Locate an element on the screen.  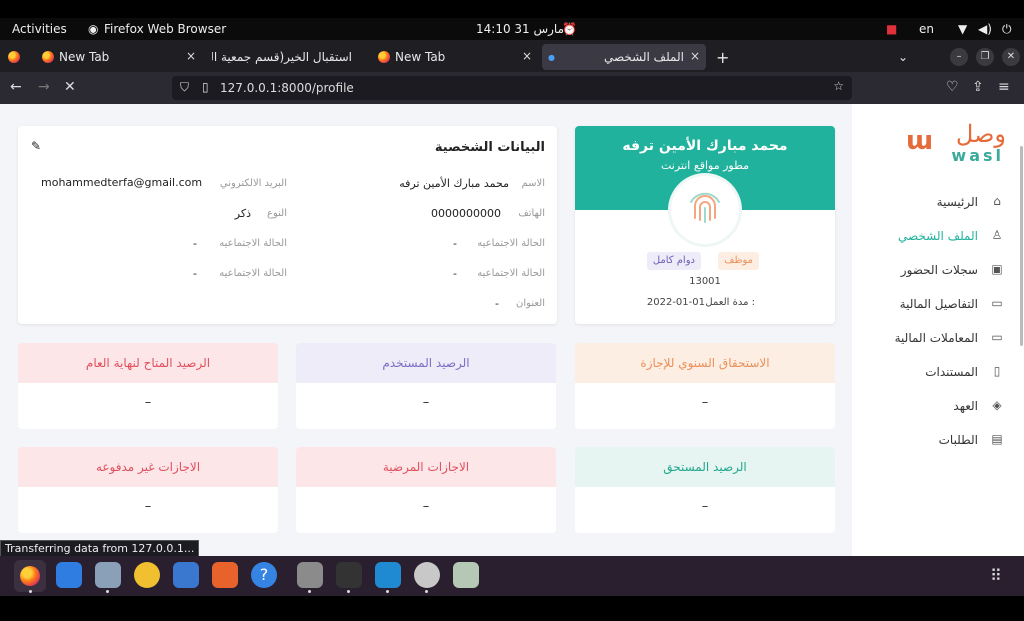
tab-new-tab-1: New Tab × is located at coordinates (119, 57).